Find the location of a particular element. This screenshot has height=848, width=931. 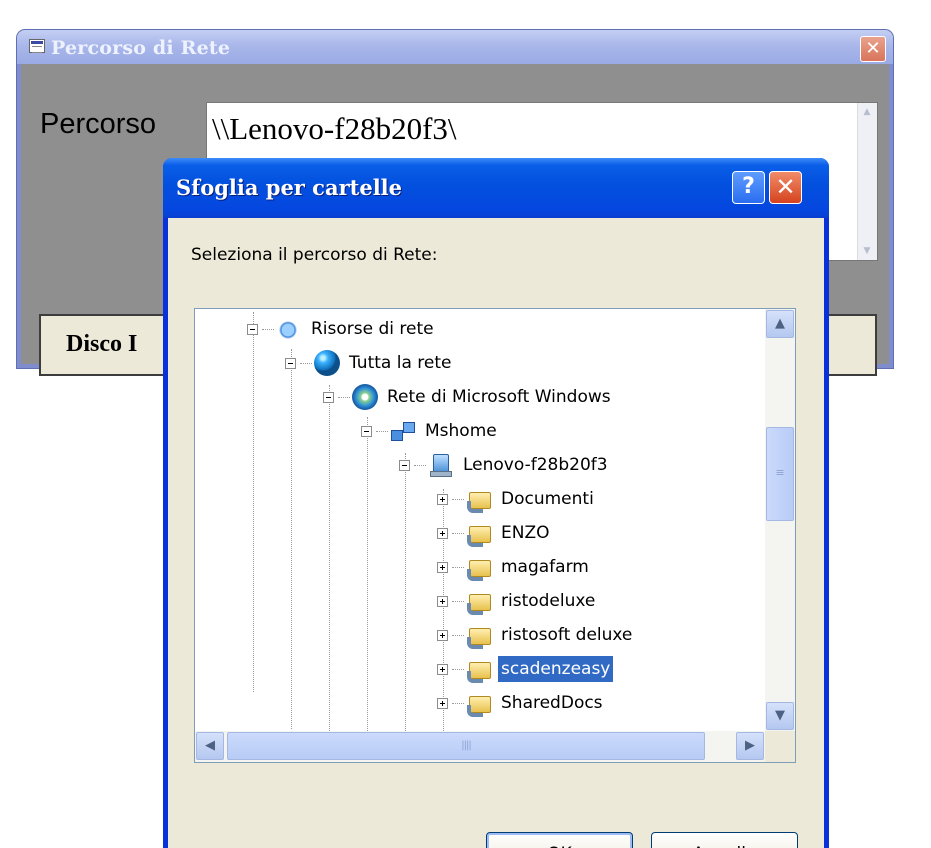

tree-item-label: Risorse di rete is located at coordinates (372, 329).